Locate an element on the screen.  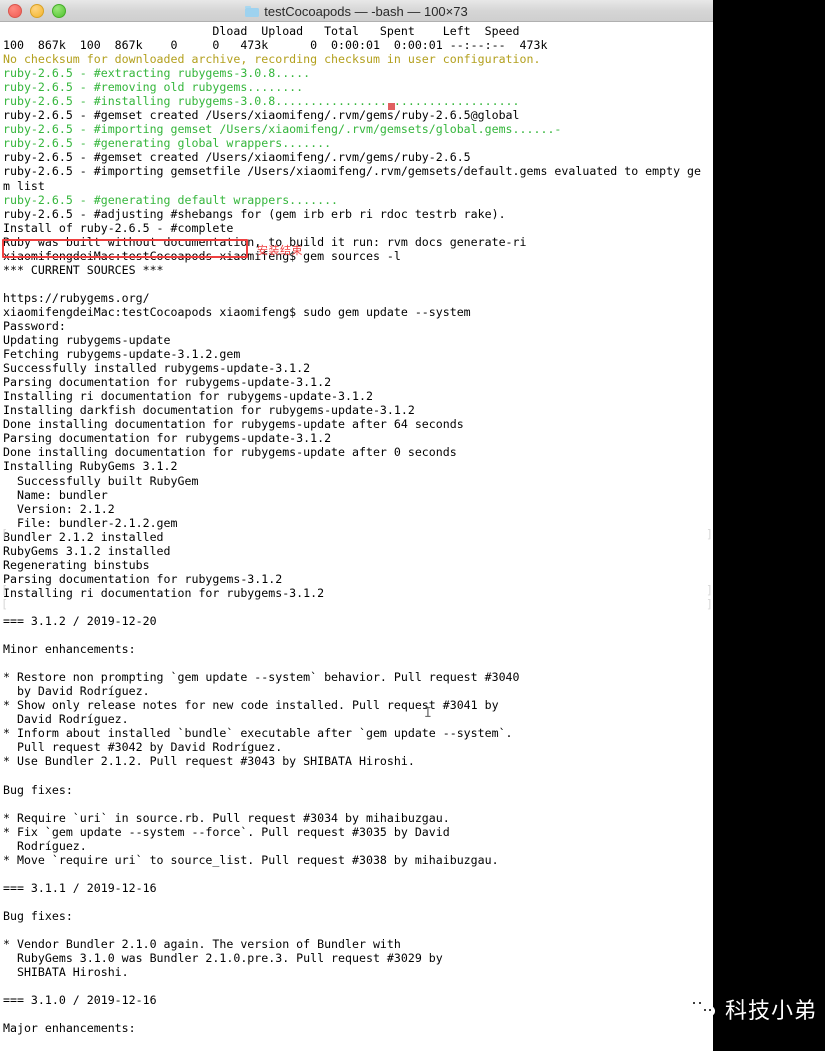
traffic-light-group is located at coordinates (37, 11).